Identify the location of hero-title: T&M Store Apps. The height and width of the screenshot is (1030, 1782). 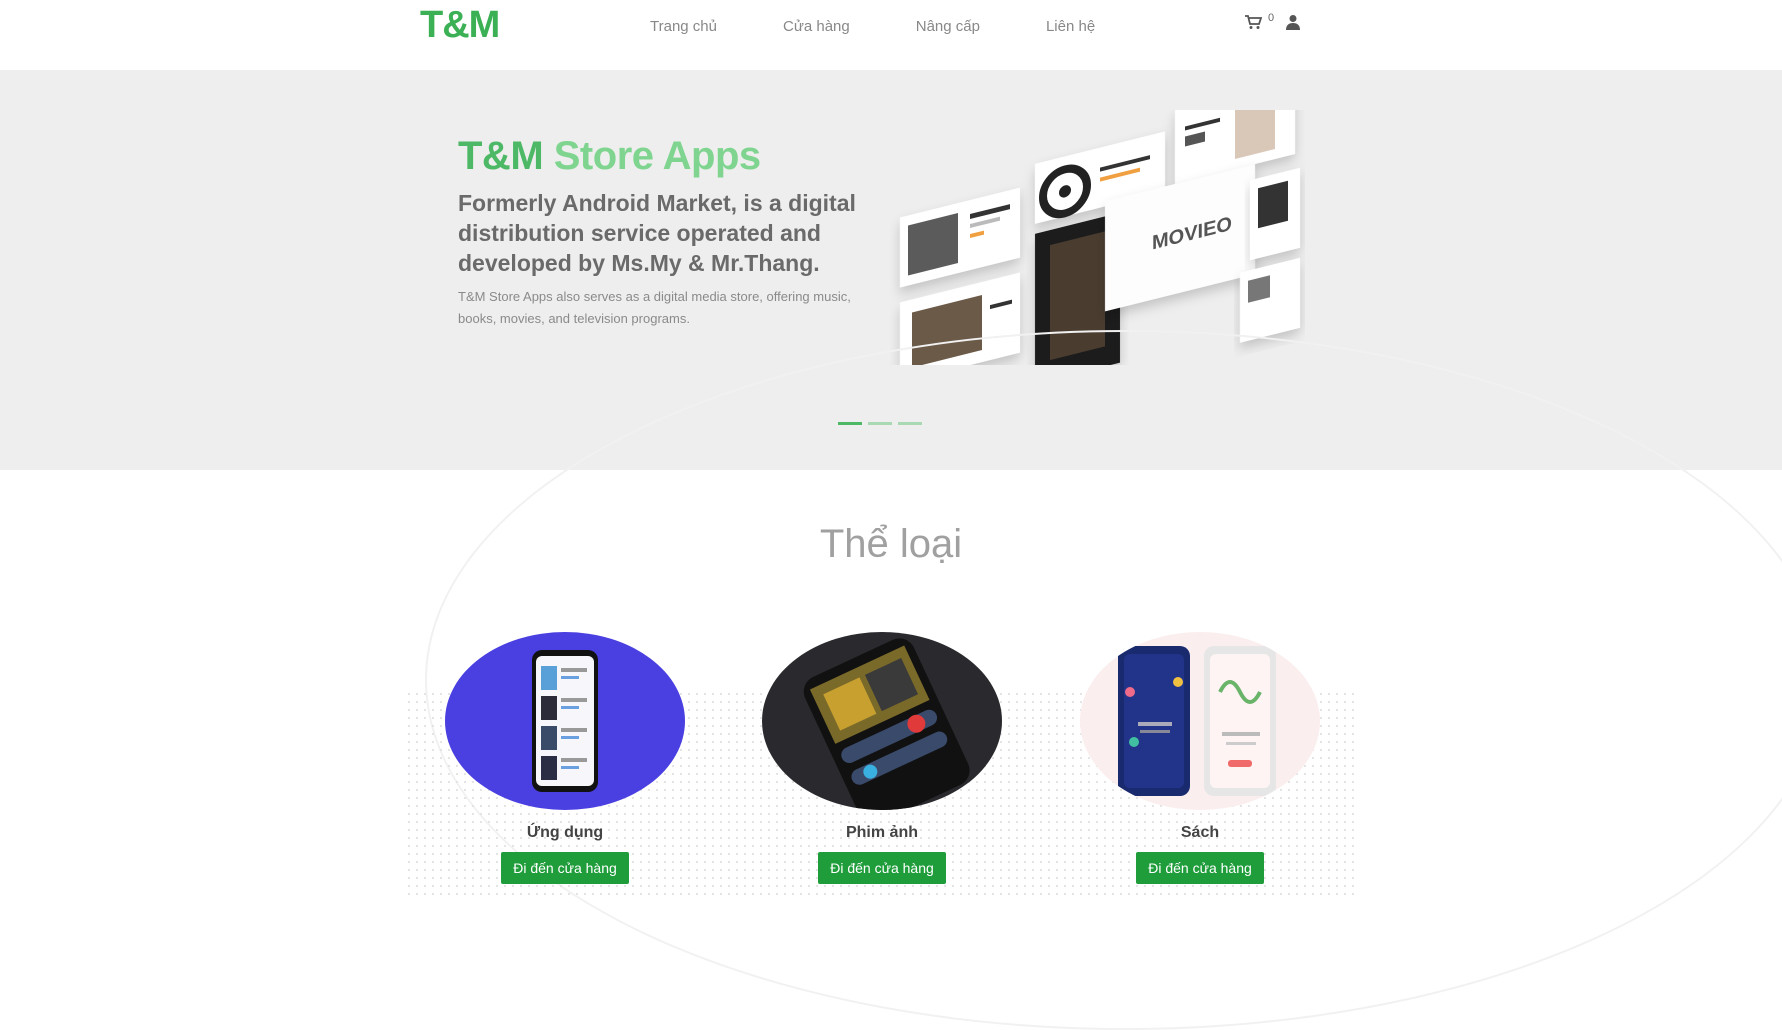
(609, 156).